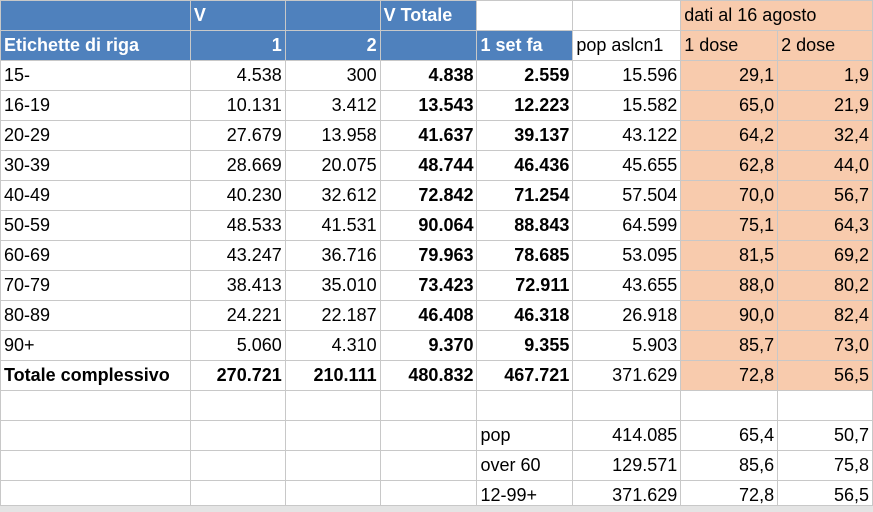  I want to click on week-ago-count-cell: 12.223, so click(525, 105).